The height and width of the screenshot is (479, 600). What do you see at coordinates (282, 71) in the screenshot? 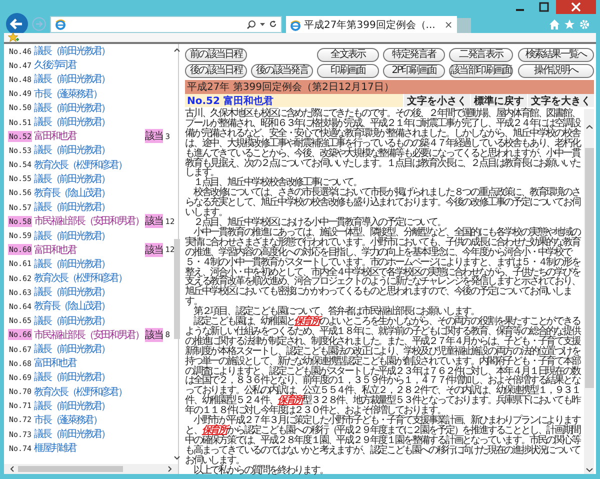
I see `nav-button: 後の該当発言` at bounding box center [282, 71].